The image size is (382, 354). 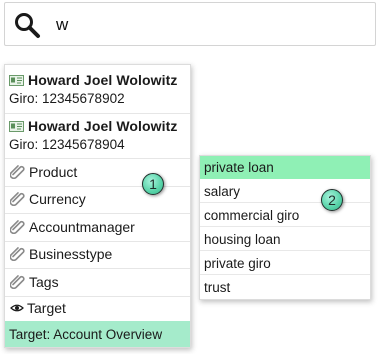 I want to click on category-product: Product, so click(x=43, y=172).